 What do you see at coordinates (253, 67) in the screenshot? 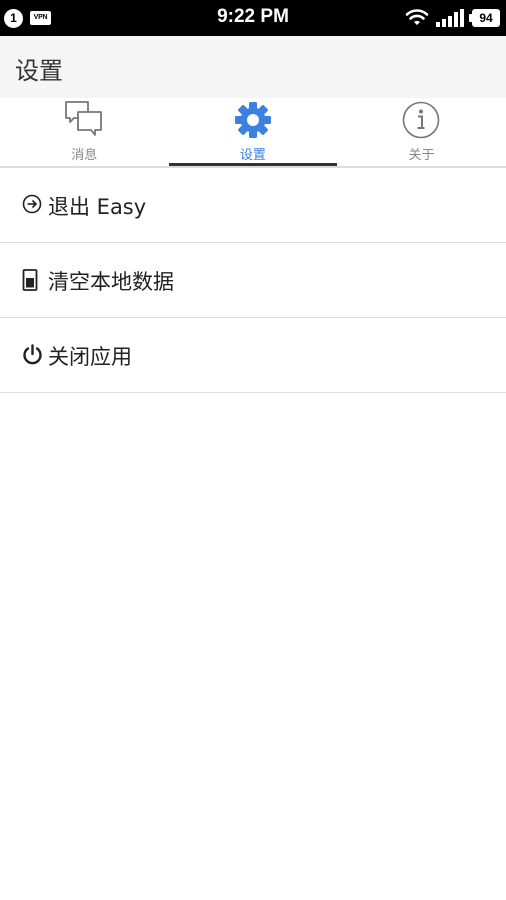
I see `title-bar: 设置` at bounding box center [253, 67].